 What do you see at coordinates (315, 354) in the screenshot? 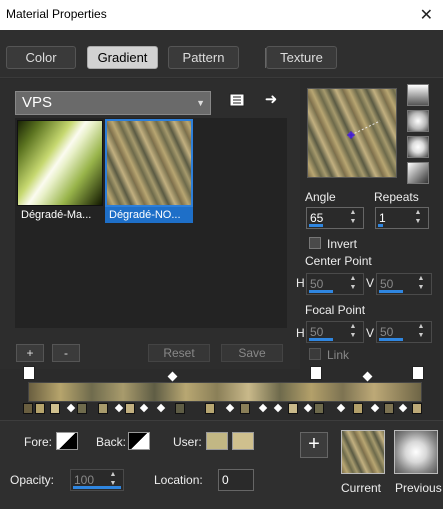
I see `link-checkbox` at bounding box center [315, 354].